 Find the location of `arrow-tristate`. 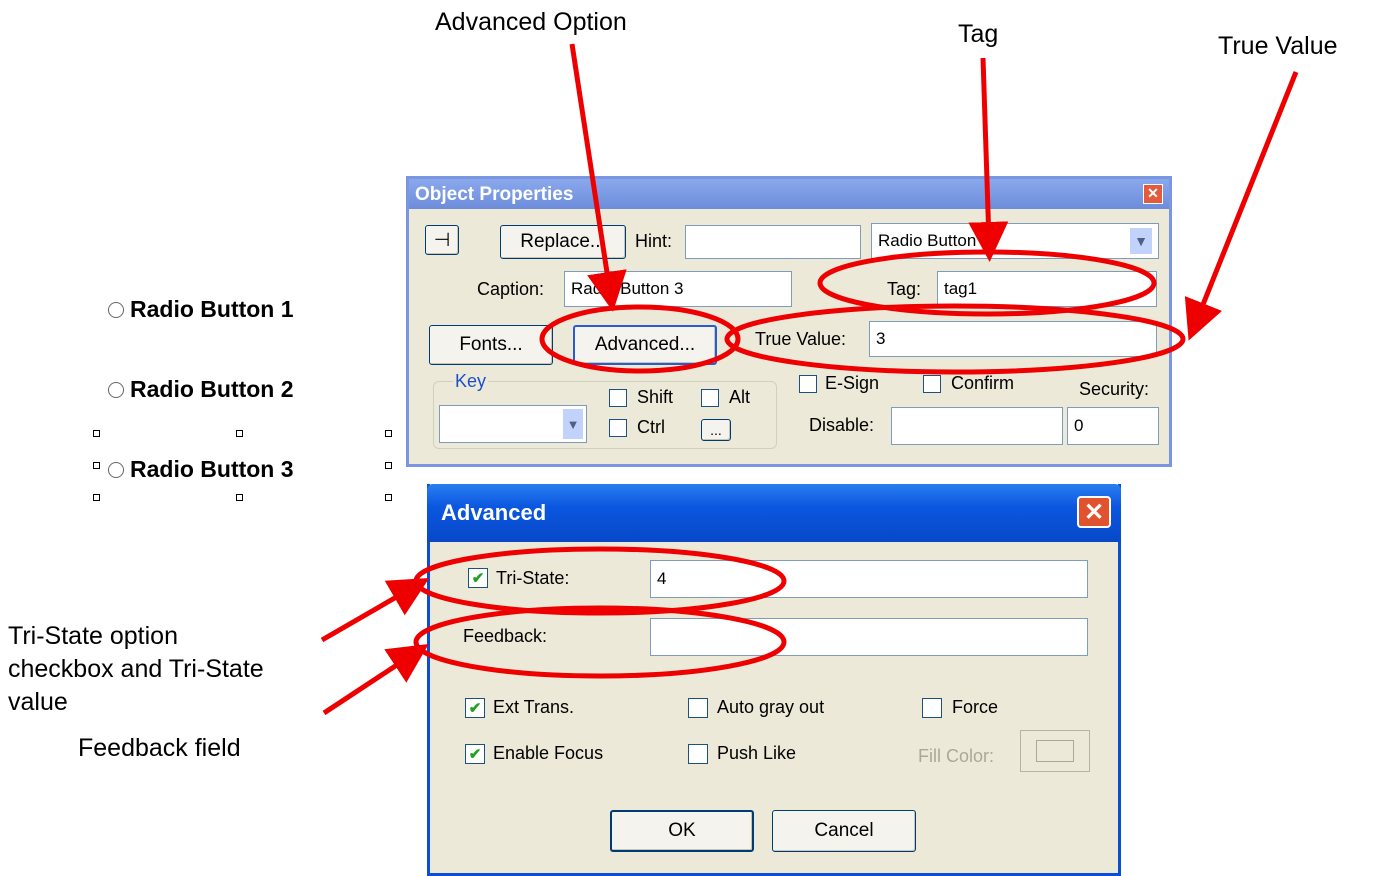

arrow-tristate is located at coordinates (375, 610).